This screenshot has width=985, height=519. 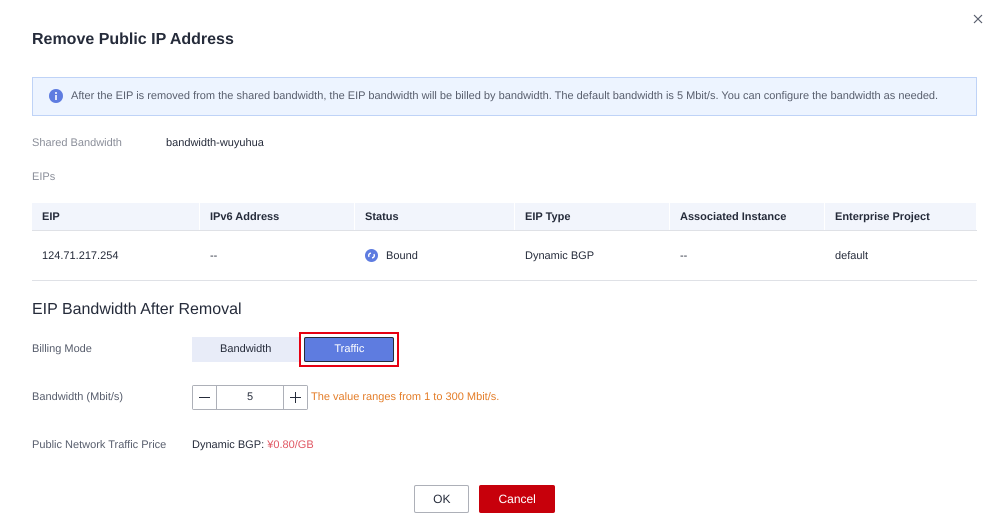 What do you see at coordinates (295, 397) in the screenshot?
I see `plus-icon` at bounding box center [295, 397].